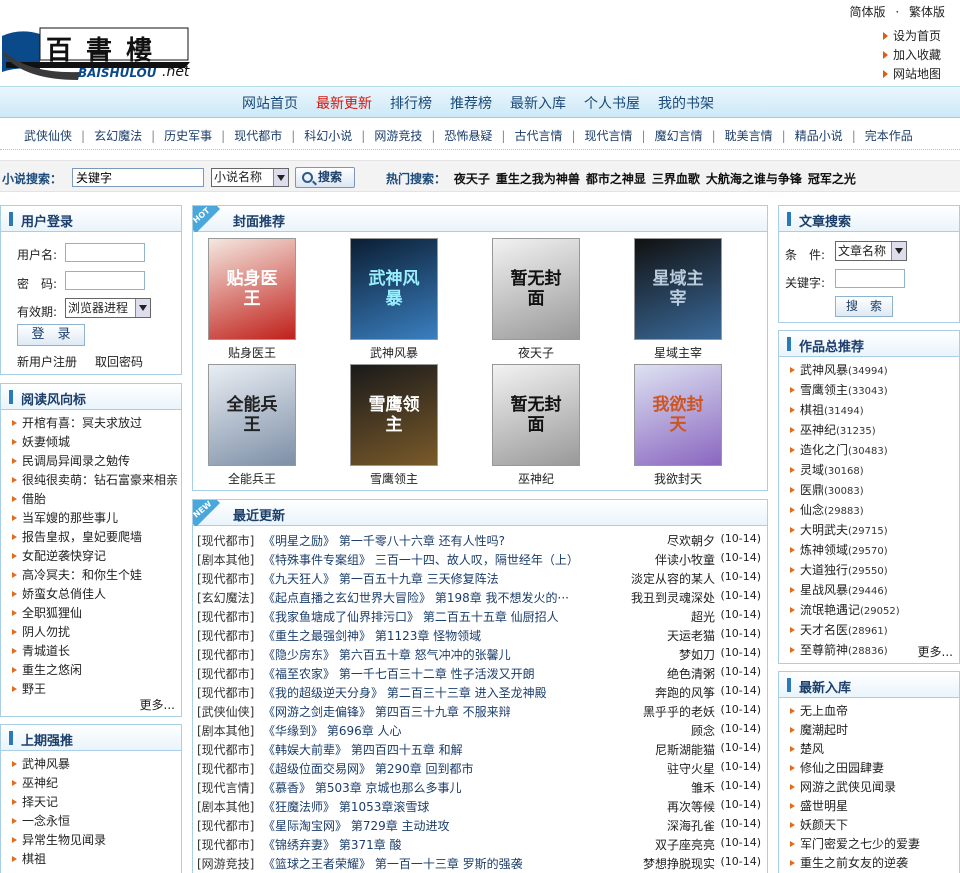 This screenshot has width=960, height=873. What do you see at coordinates (679, 863) in the screenshot?
I see `update-author: 梦想挣脱现实` at bounding box center [679, 863].